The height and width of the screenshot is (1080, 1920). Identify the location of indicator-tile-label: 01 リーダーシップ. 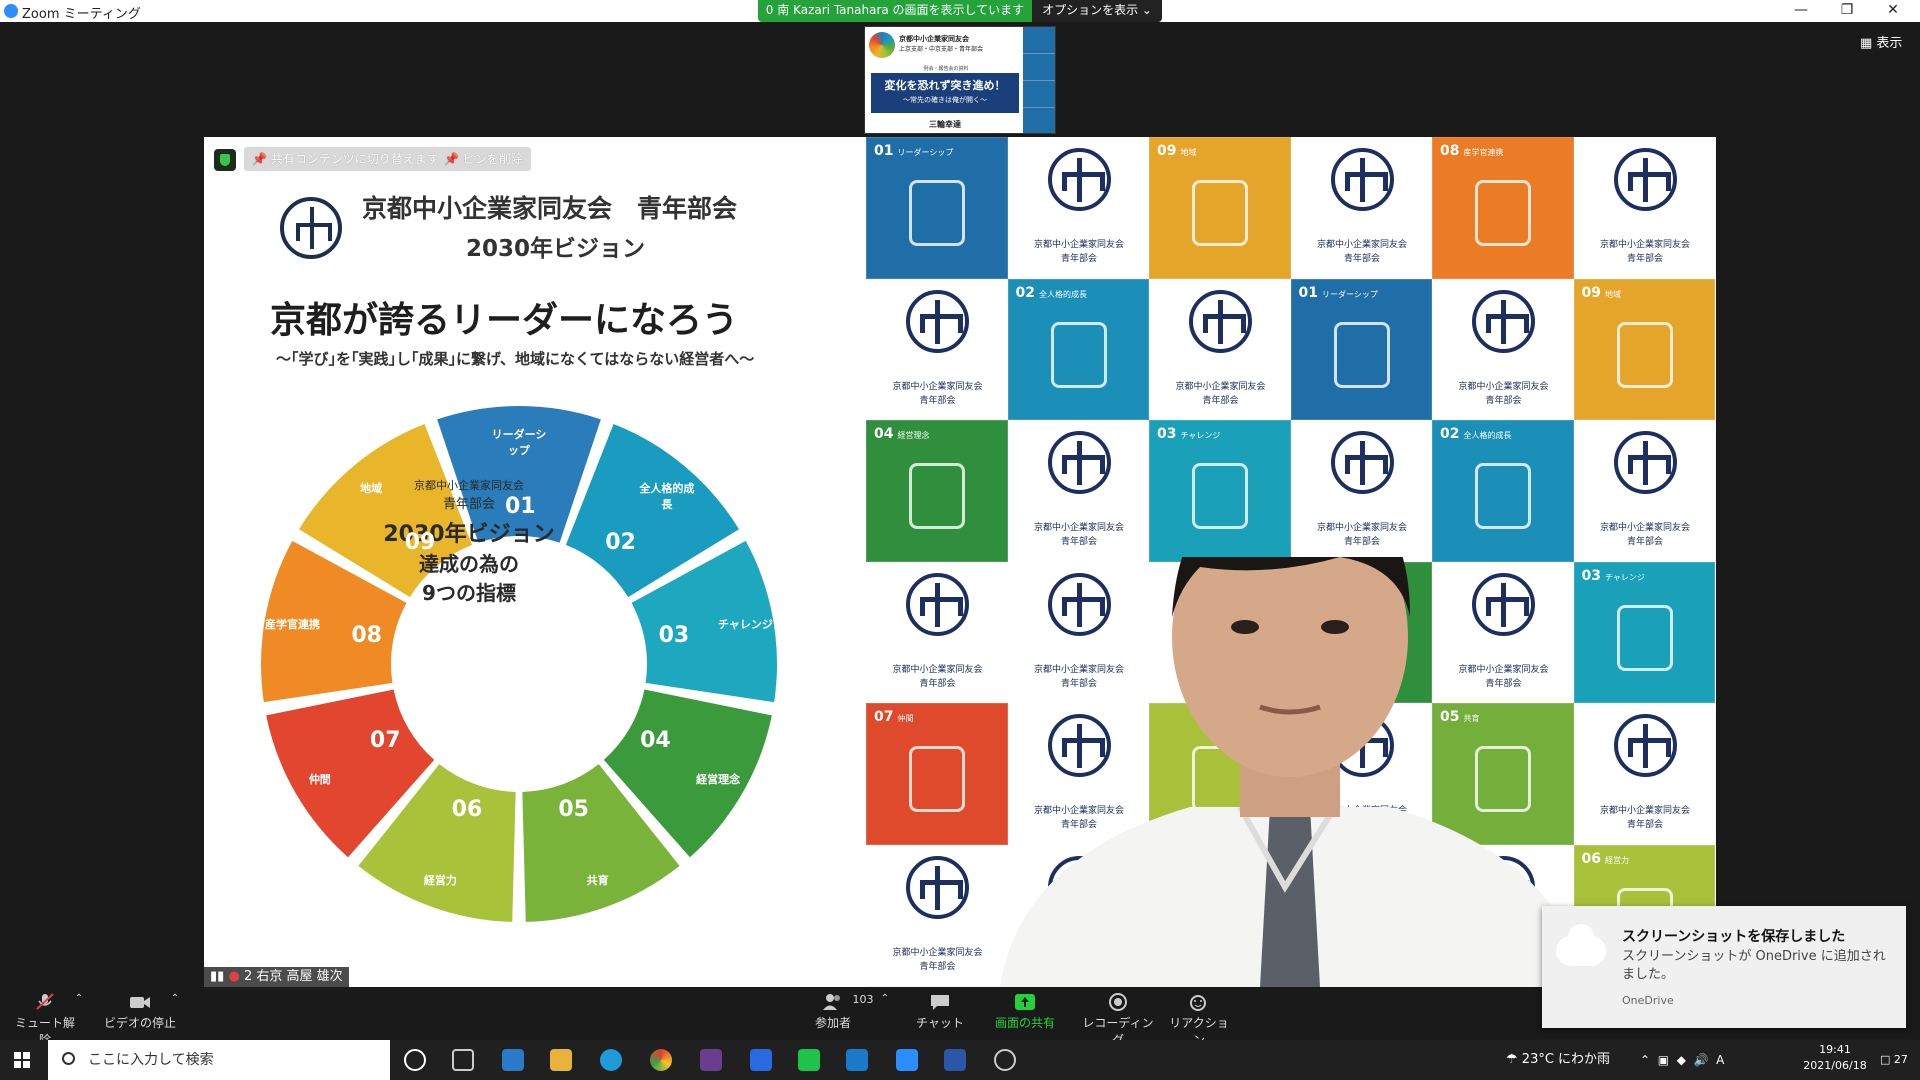
(913, 151).